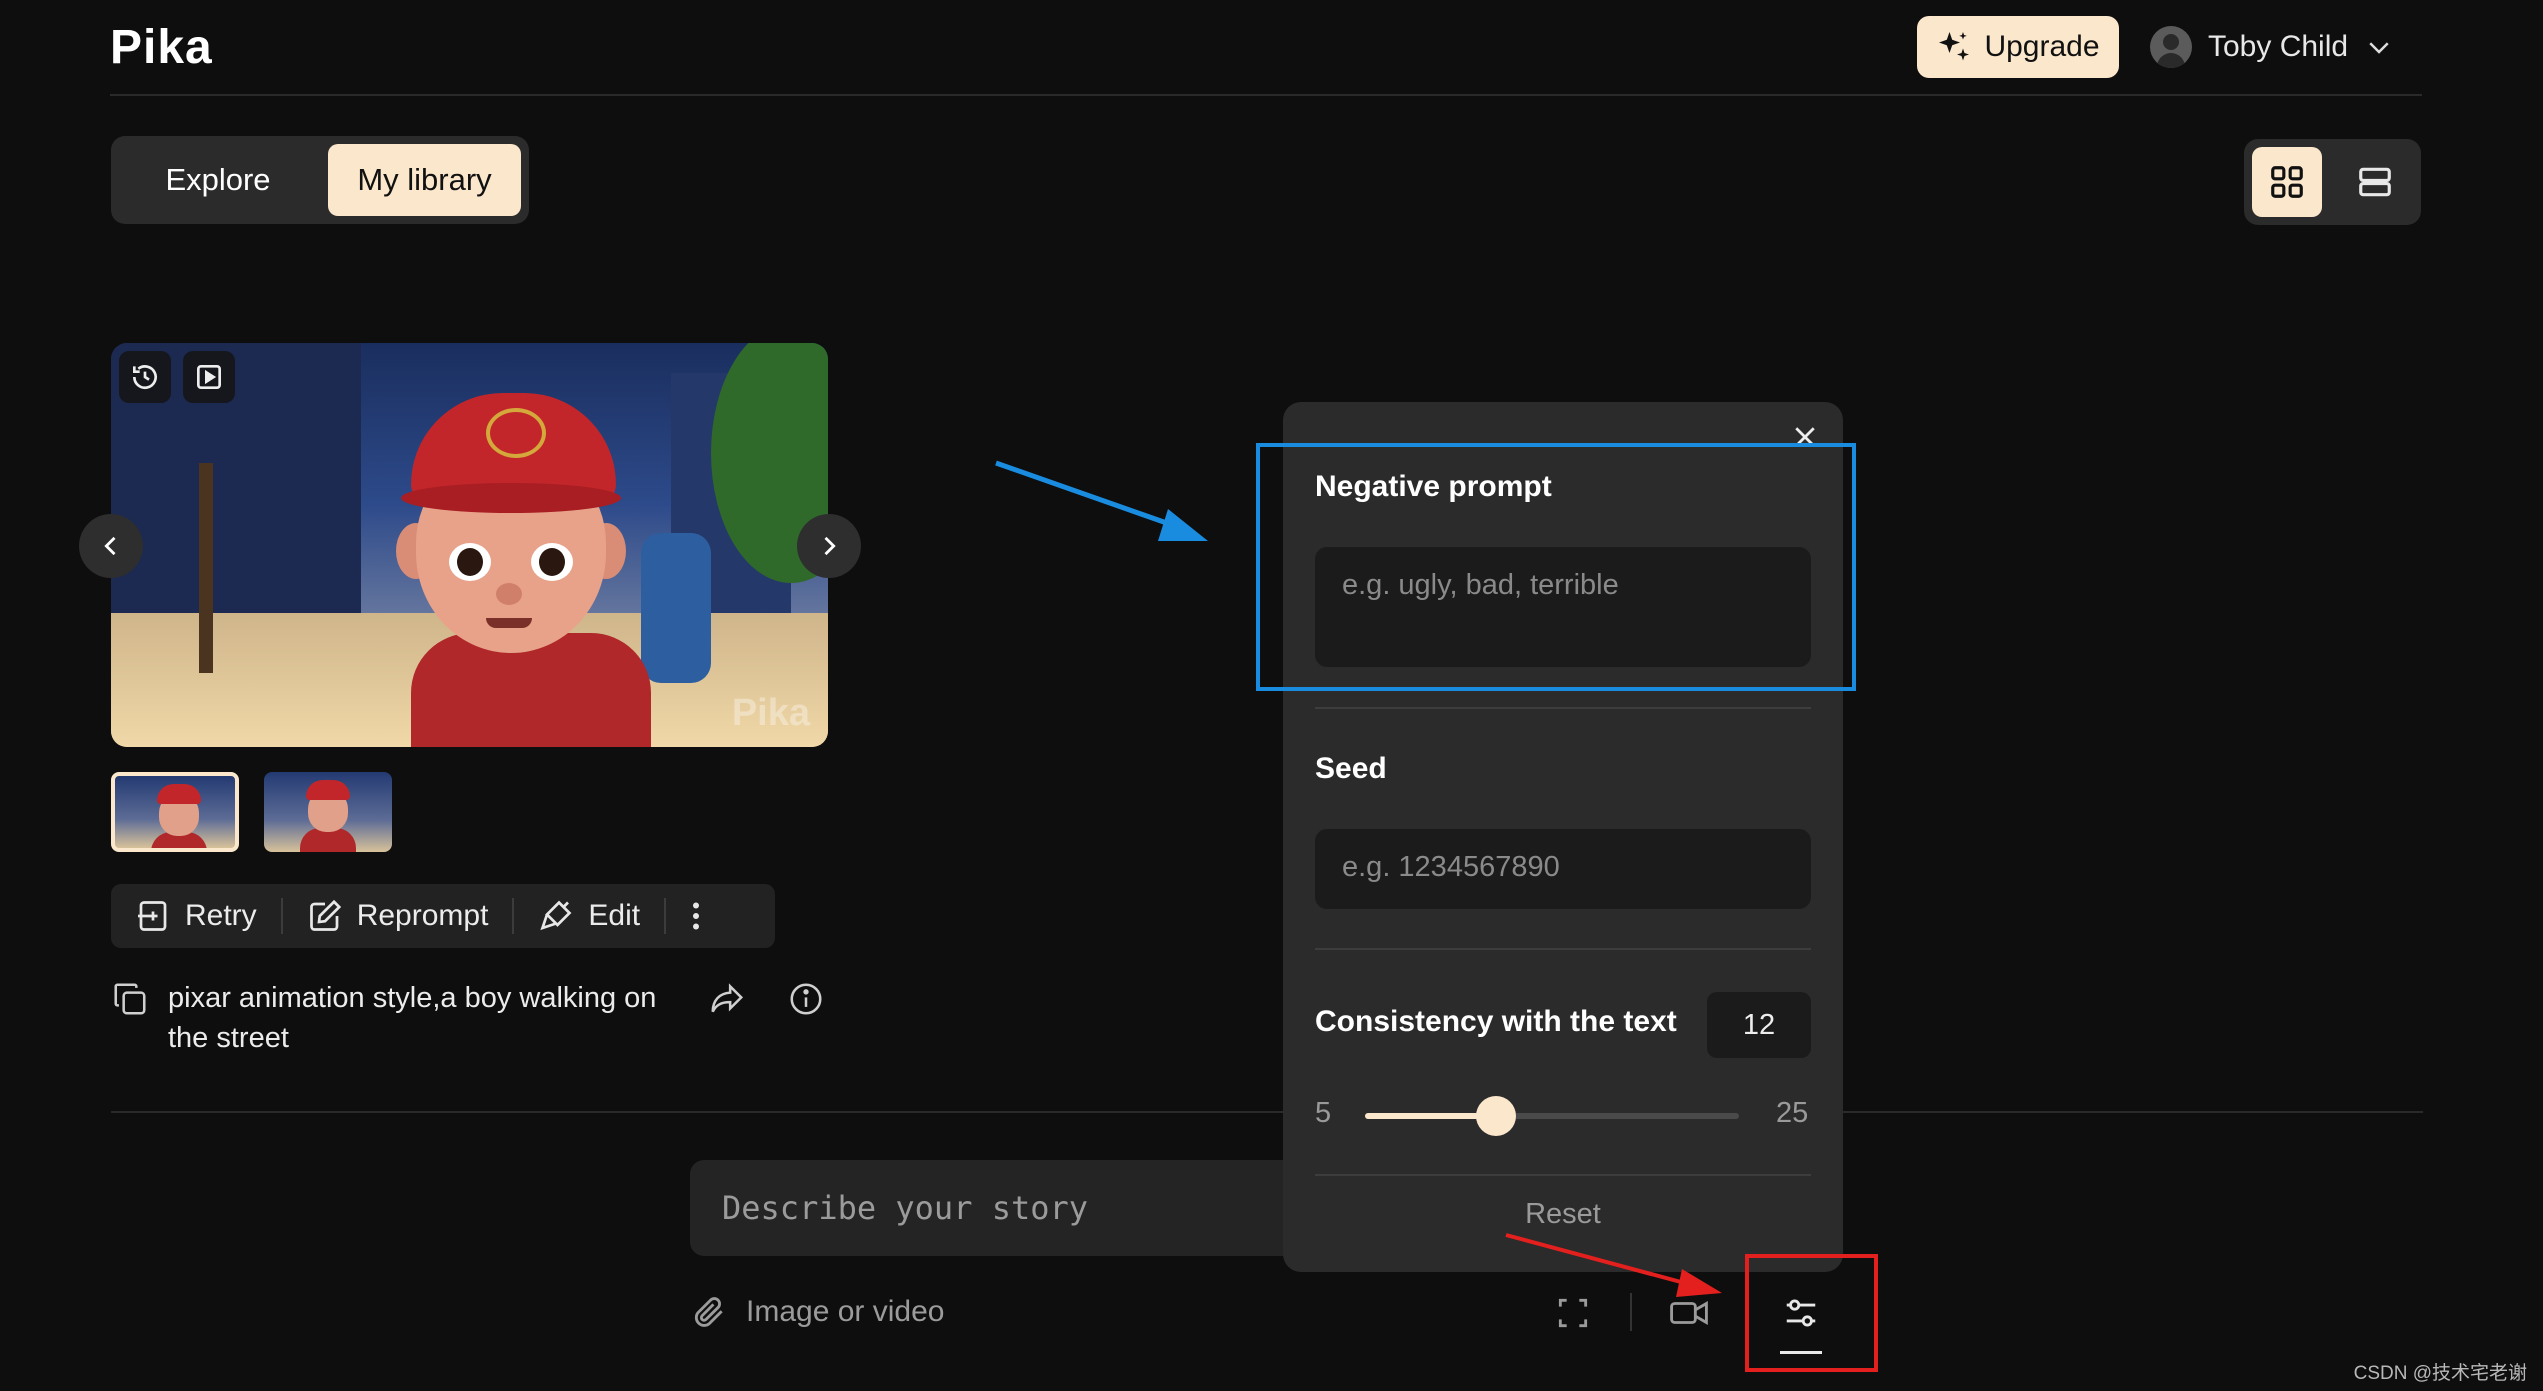 The height and width of the screenshot is (1391, 2543). Describe the element at coordinates (320, 180) in the screenshot. I see `library-tabs: Explore My library` at that location.